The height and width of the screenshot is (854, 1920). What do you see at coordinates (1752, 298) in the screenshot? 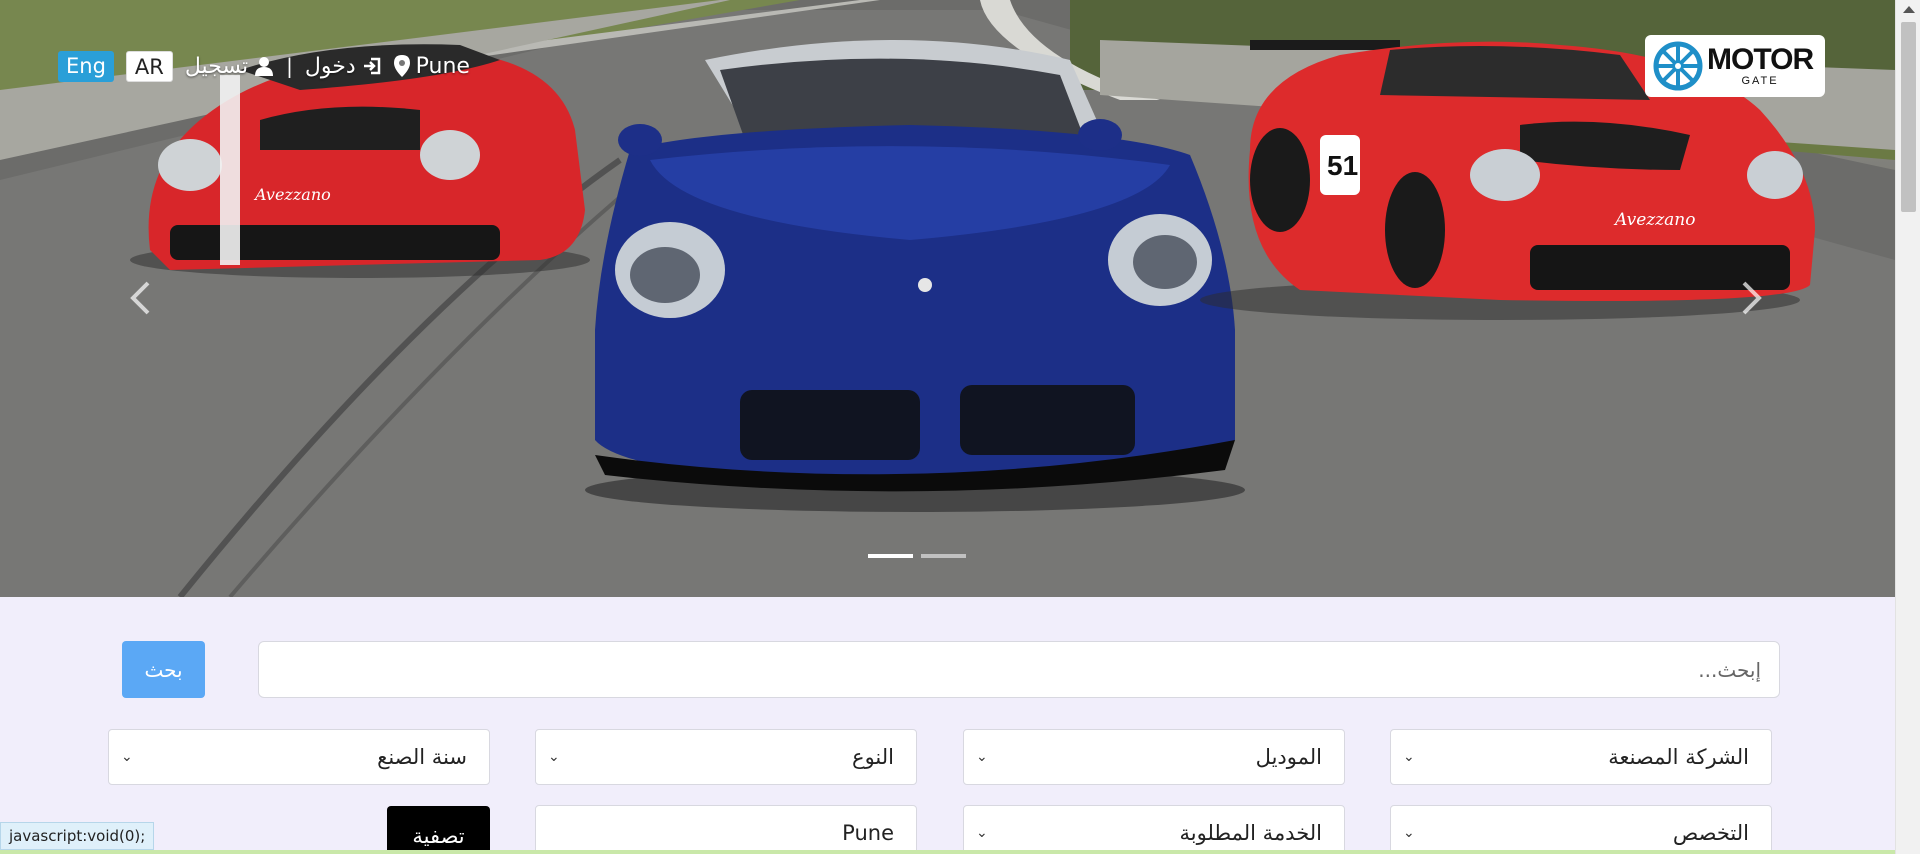
I see `chevron-right-icon` at bounding box center [1752, 298].